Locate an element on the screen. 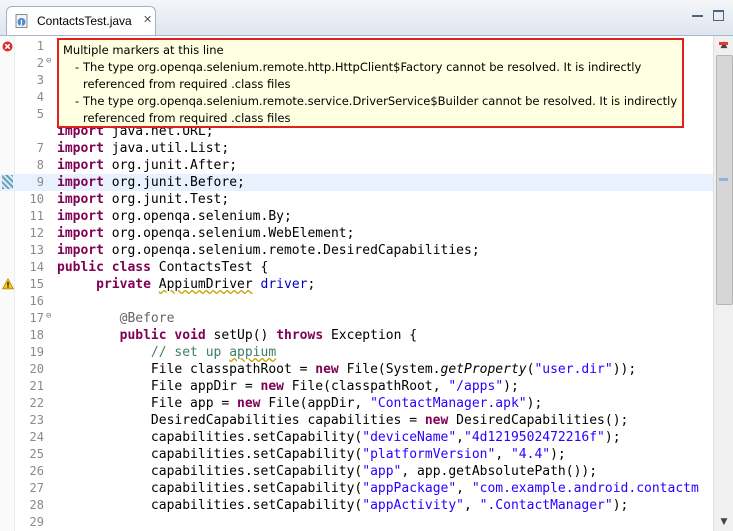 Image resolution: width=733 pixels, height=531 pixels. code-text: public class ContactsTest { is located at coordinates (163, 267).